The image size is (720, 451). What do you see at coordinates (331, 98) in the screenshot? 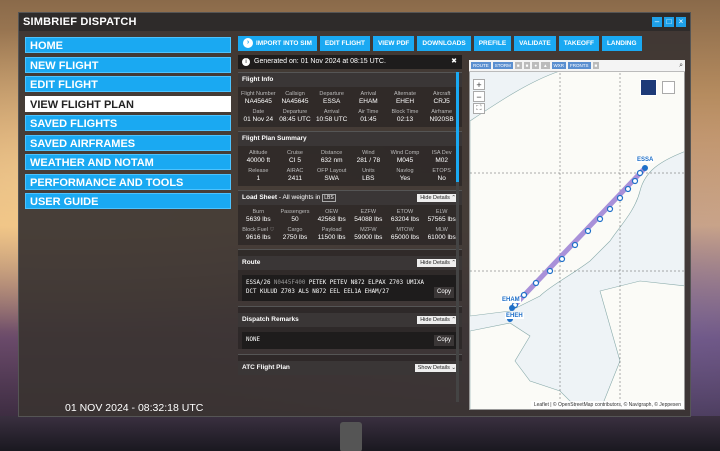
I see `fi-departure: Departure ESSA` at bounding box center [331, 98].